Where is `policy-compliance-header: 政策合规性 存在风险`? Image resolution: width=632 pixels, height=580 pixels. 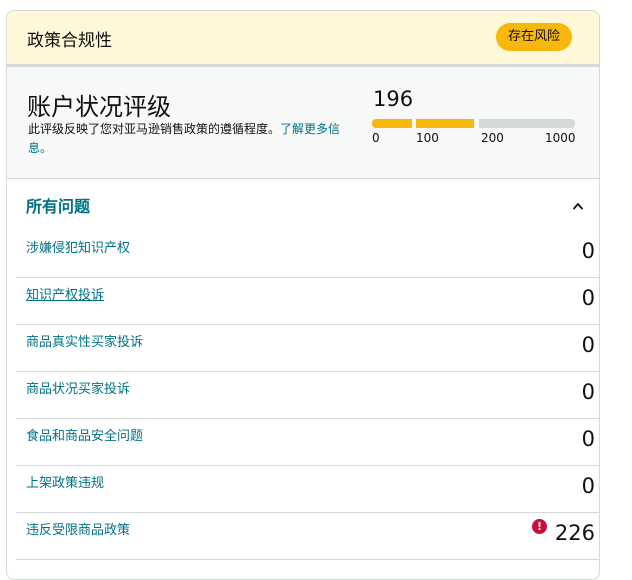 policy-compliance-header: 政策合规性 存在风险 is located at coordinates (303, 39).